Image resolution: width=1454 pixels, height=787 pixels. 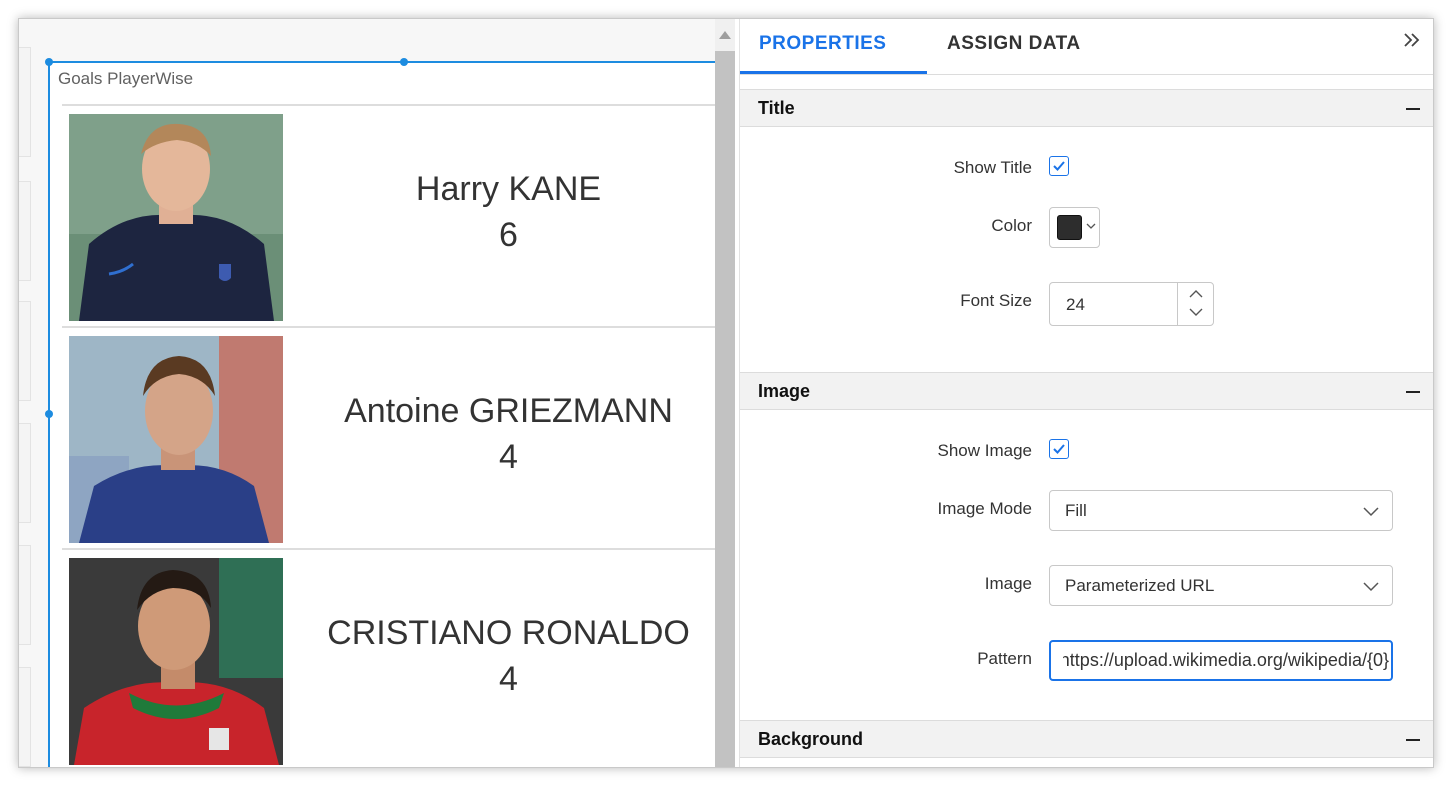 I want to click on resize-handle-top-left, so click(x=49, y=62).